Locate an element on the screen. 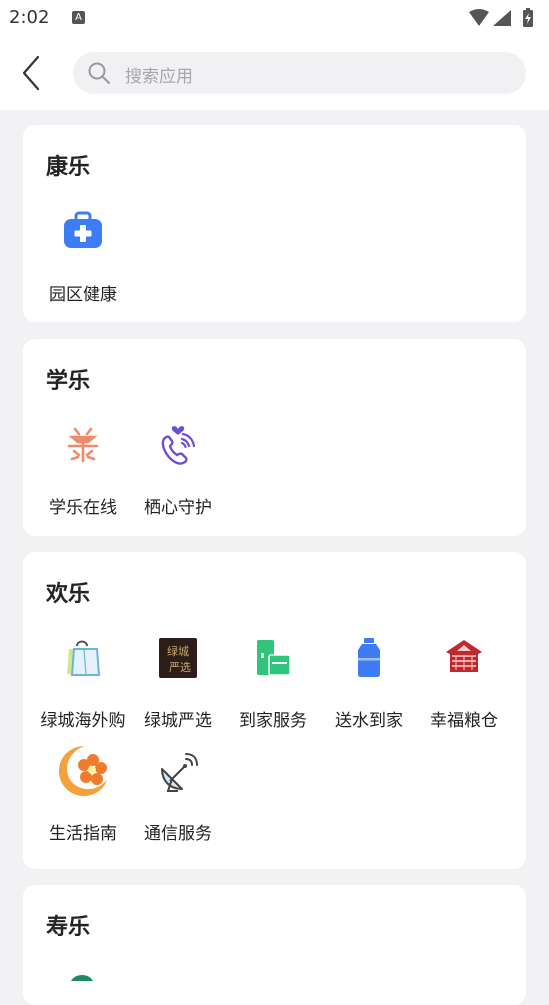 Image resolution: width=549 pixels, height=1005 pixels. app-qixin-guard: 栖心守护 is located at coordinates (178, 478).